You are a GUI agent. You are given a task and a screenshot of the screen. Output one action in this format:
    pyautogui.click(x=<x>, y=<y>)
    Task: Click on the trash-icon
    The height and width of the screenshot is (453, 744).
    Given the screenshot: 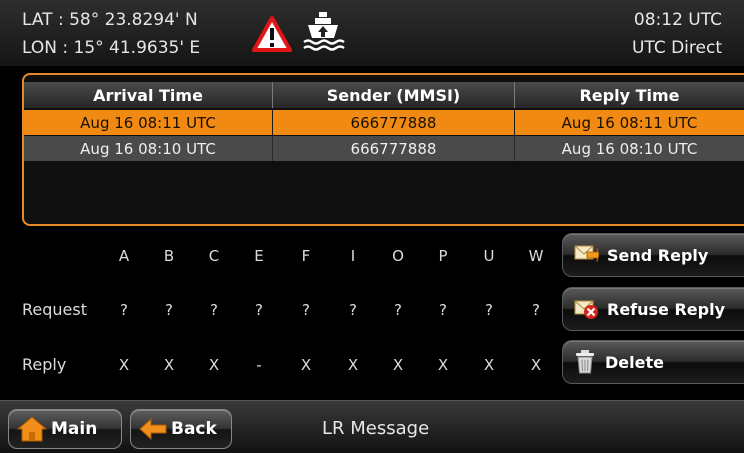 What is the action you would take?
    pyautogui.click(x=585, y=362)
    